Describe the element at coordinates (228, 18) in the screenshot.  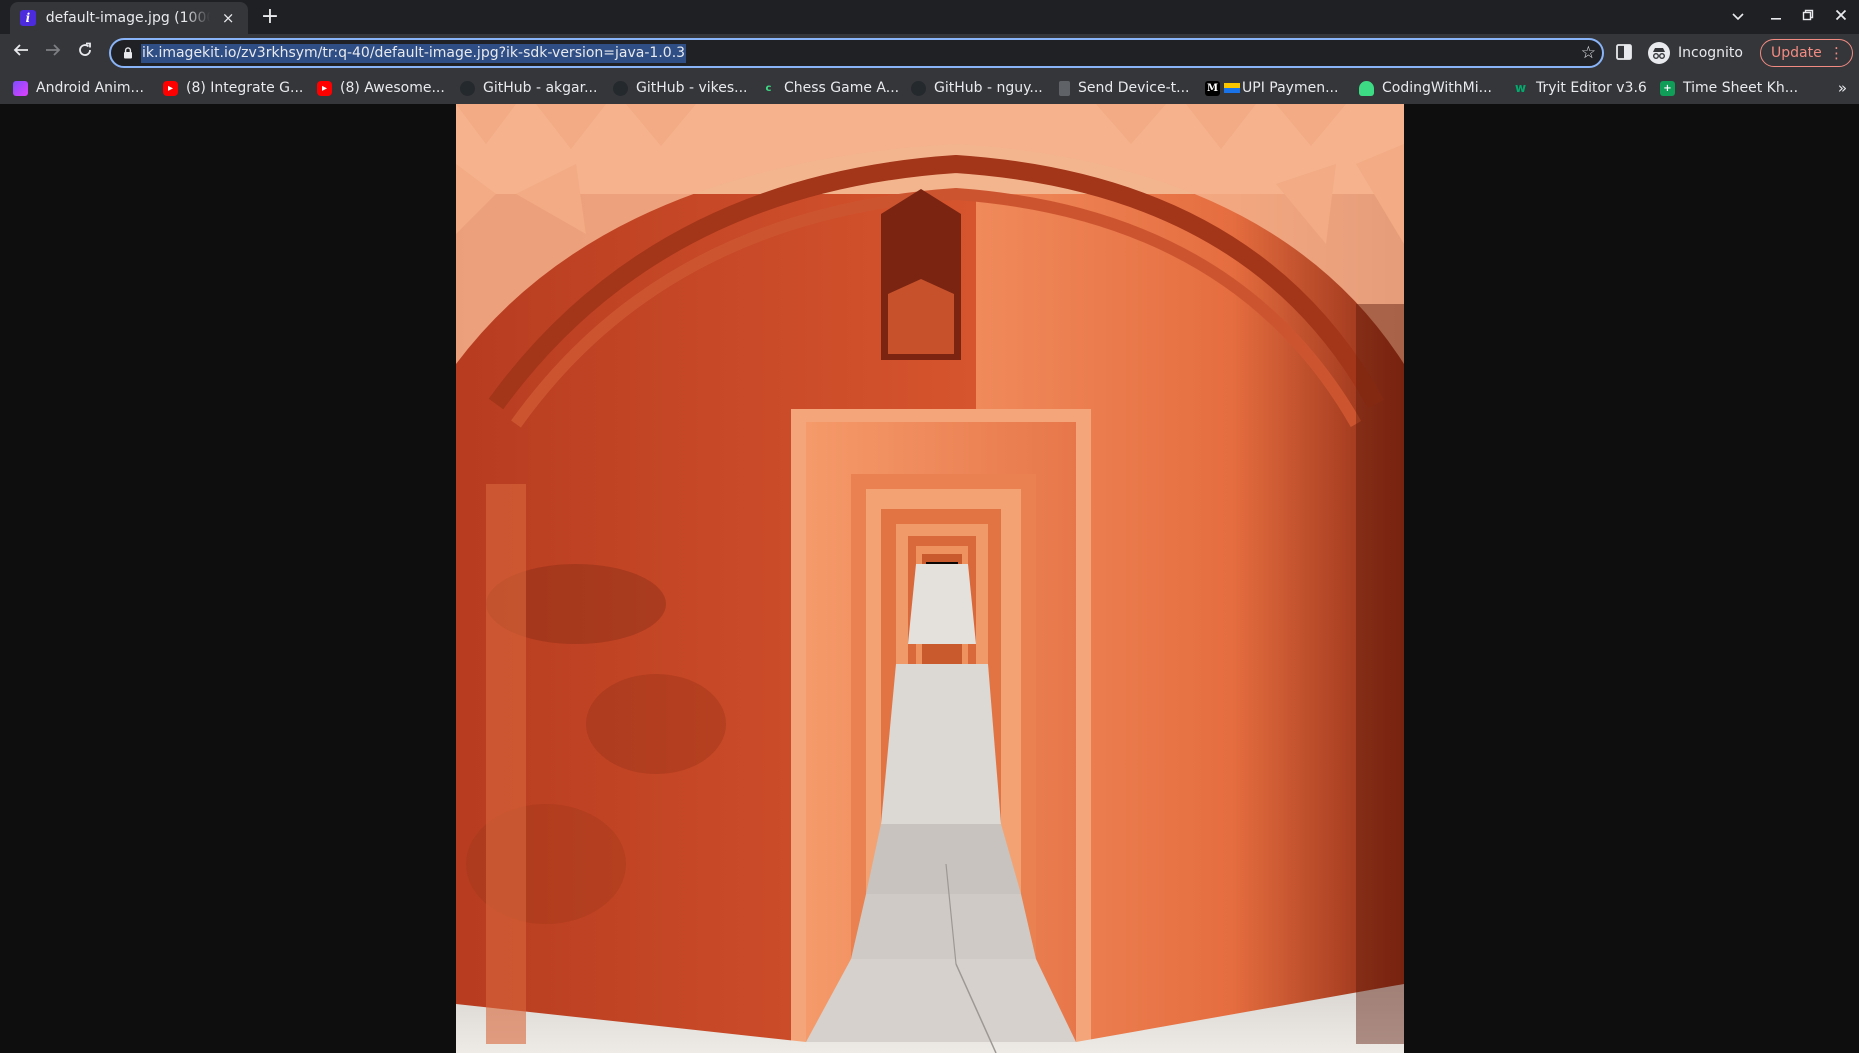
I see `tab-close-icon: ×` at that location.